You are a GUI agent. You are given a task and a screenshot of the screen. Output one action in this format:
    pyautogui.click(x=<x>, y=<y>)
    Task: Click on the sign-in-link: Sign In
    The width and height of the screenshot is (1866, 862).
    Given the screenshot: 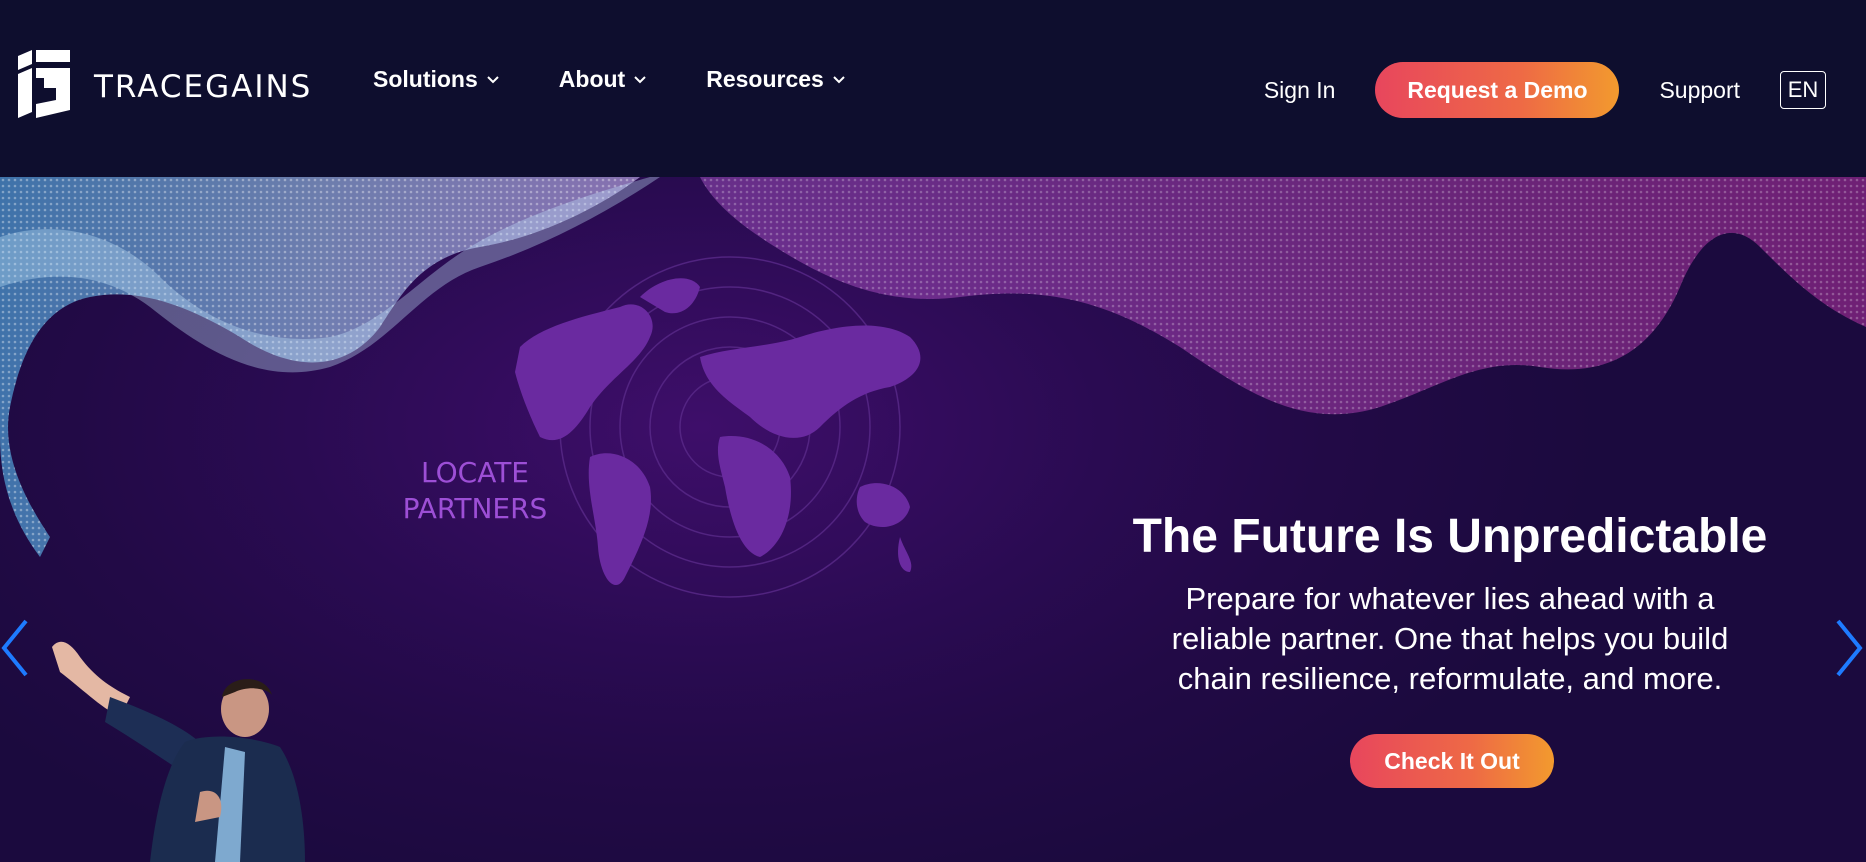 What is the action you would take?
    pyautogui.click(x=1300, y=90)
    